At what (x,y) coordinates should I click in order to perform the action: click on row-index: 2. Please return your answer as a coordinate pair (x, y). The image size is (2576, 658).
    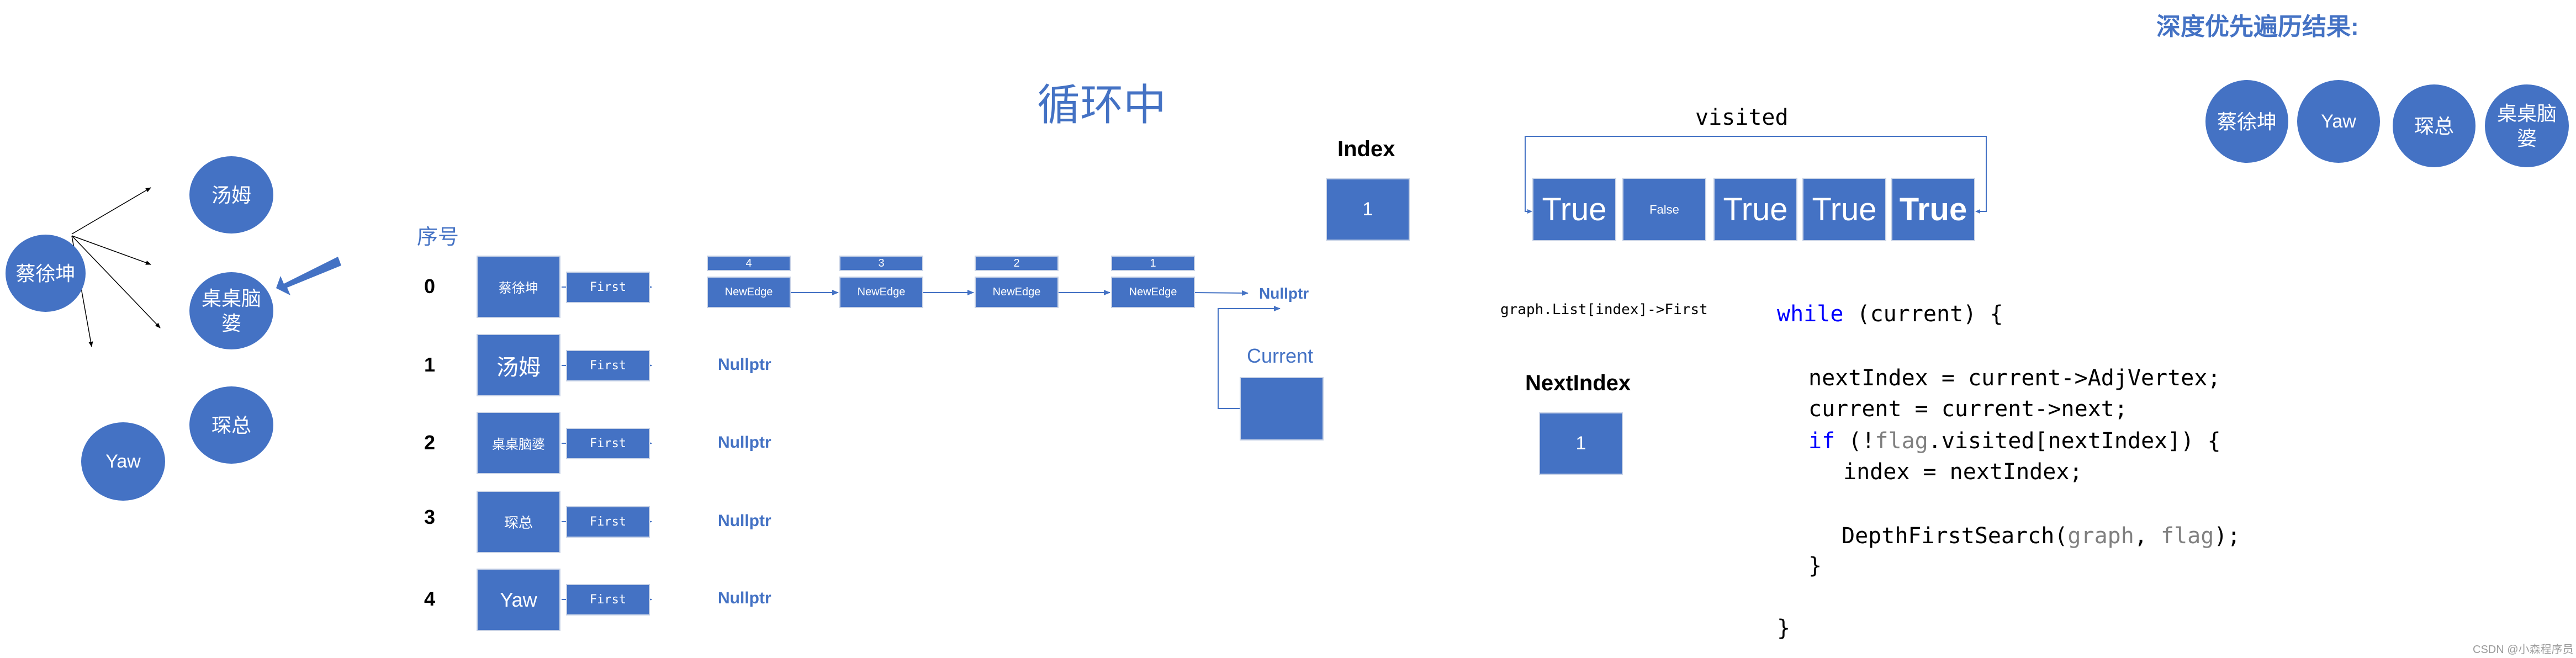
    Looking at the image, I should click on (430, 442).